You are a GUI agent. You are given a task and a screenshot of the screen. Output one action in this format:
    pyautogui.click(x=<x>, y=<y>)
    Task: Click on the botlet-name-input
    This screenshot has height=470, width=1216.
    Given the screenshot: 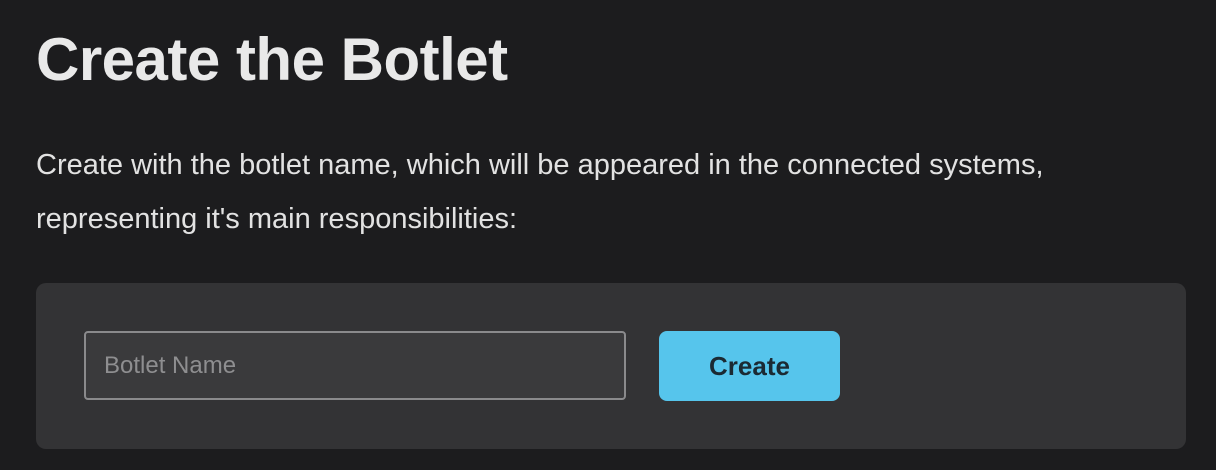 What is the action you would take?
    pyautogui.click(x=355, y=365)
    